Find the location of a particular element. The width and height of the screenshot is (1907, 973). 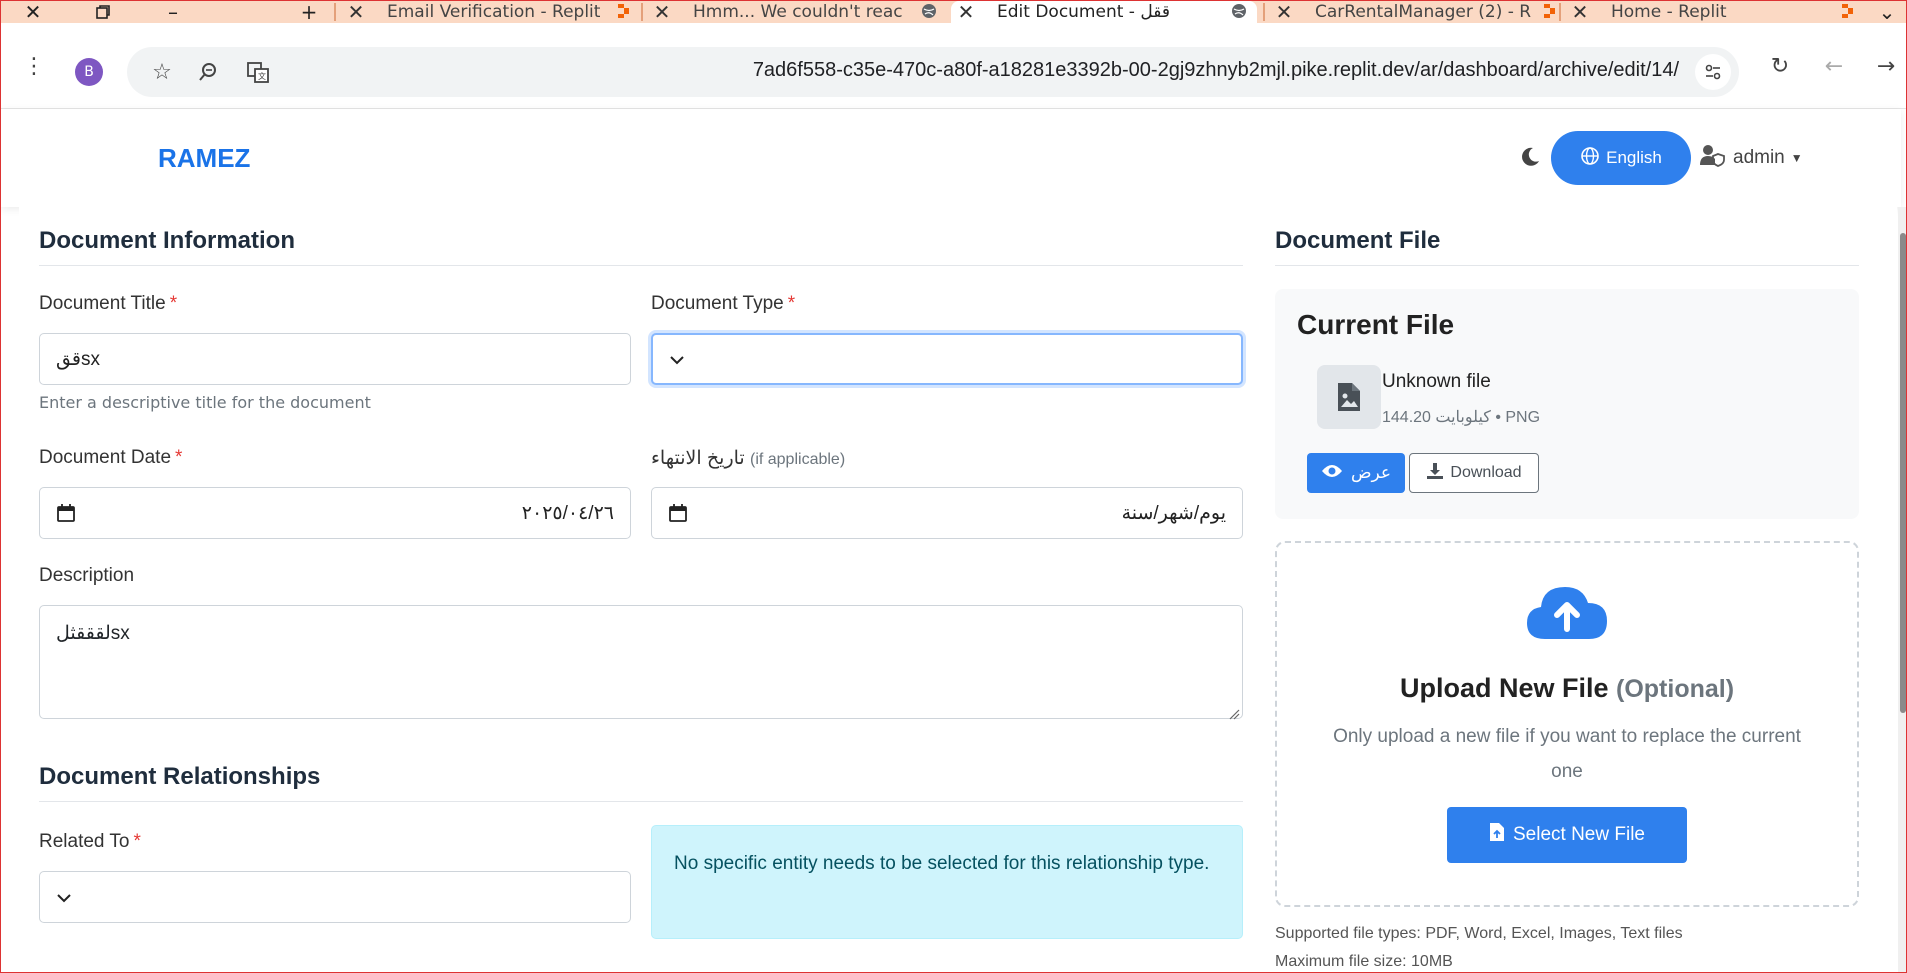

download-icon is located at coordinates (1435, 473).